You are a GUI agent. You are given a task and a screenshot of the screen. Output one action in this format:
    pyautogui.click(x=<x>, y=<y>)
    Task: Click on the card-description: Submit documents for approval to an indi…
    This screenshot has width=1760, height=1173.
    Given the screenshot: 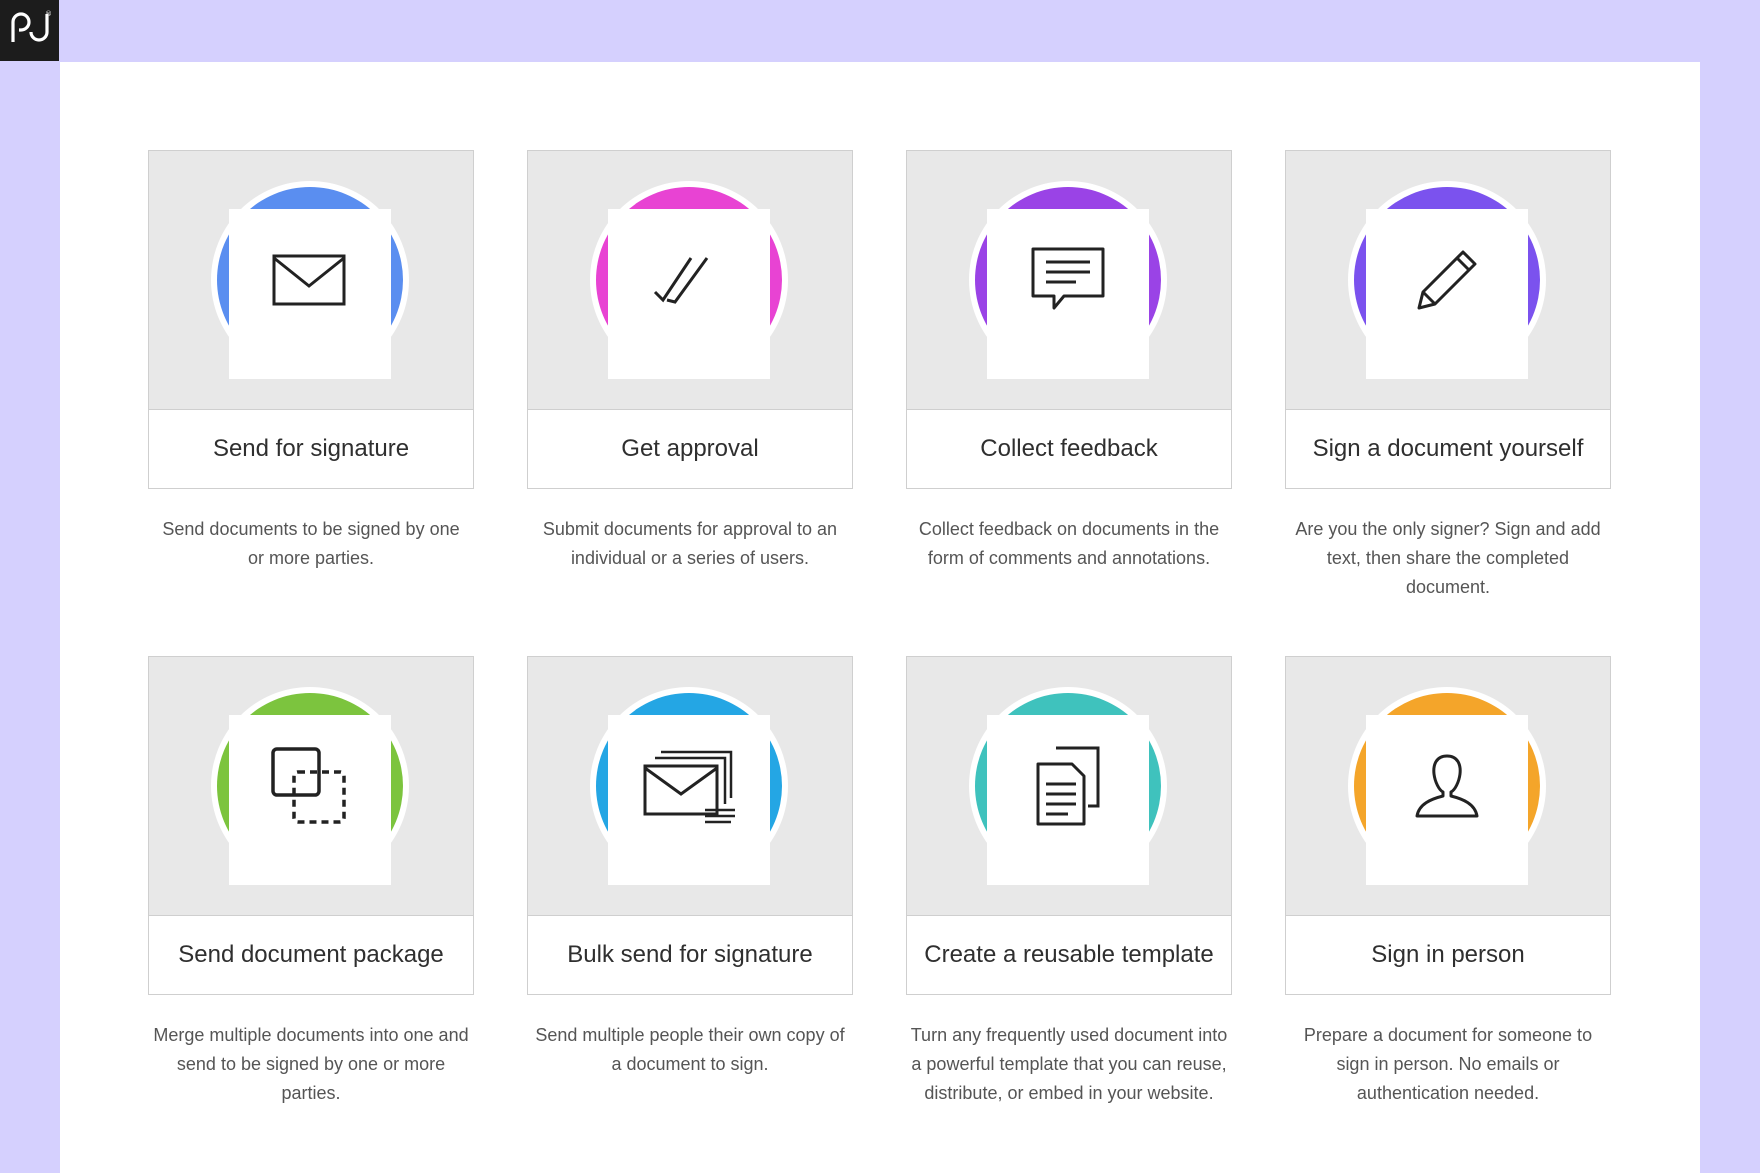 What is the action you would take?
    pyautogui.click(x=690, y=543)
    